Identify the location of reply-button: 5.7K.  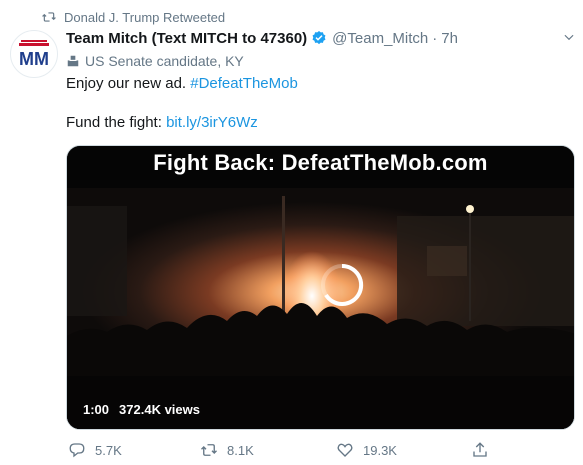
(95, 450).